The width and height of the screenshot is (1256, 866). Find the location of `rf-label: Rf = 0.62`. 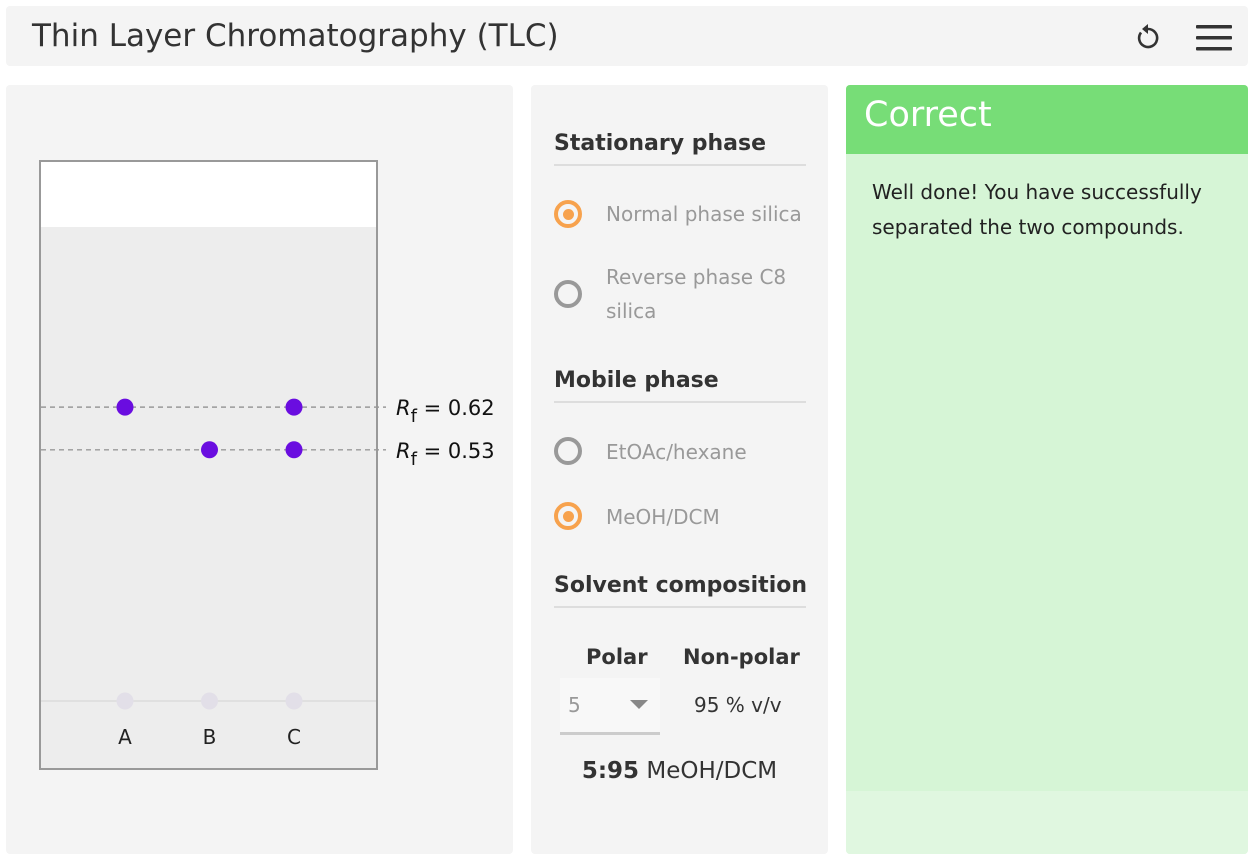

rf-label: Rf = 0.62 is located at coordinates (445, 411).